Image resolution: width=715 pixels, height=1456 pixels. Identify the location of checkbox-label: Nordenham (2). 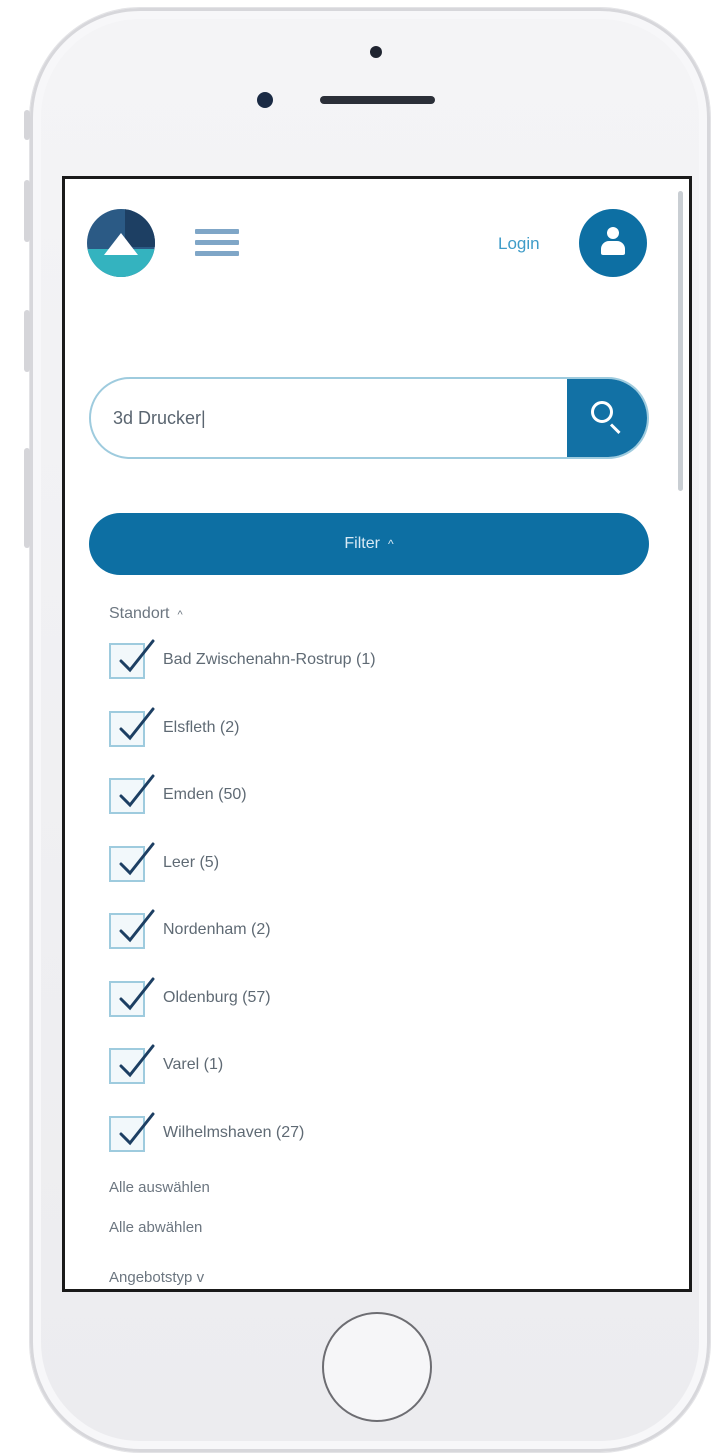
(217, 929).